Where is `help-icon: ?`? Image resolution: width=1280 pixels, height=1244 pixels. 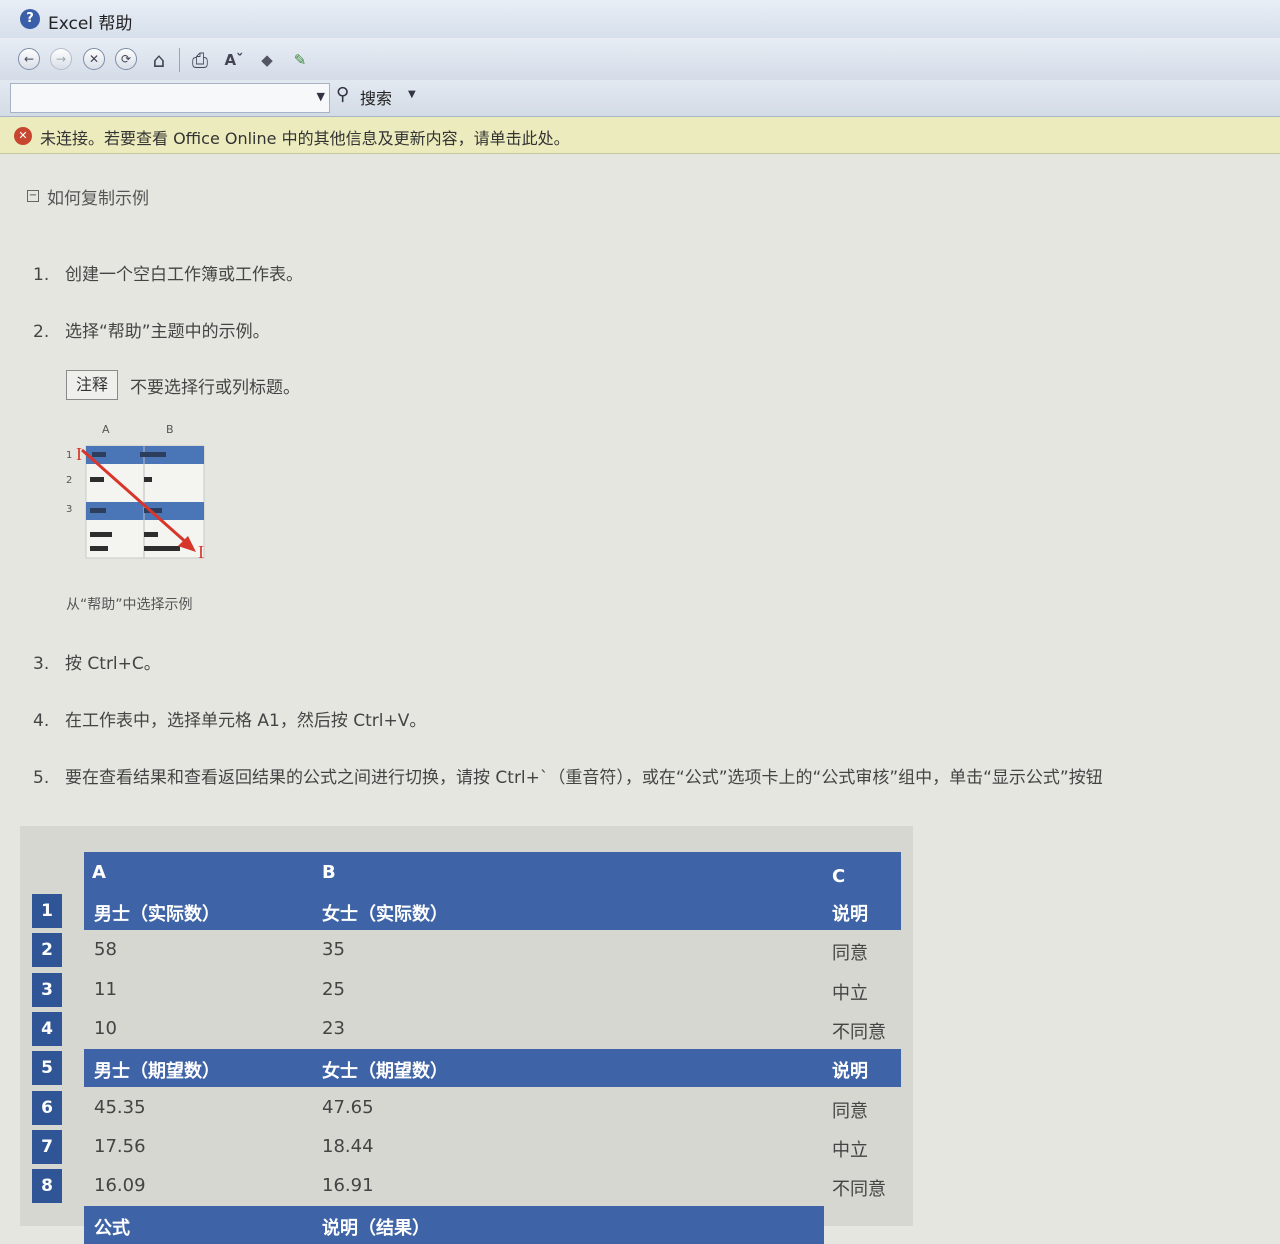
help-icon: ? is located at coordinates (30, 19).